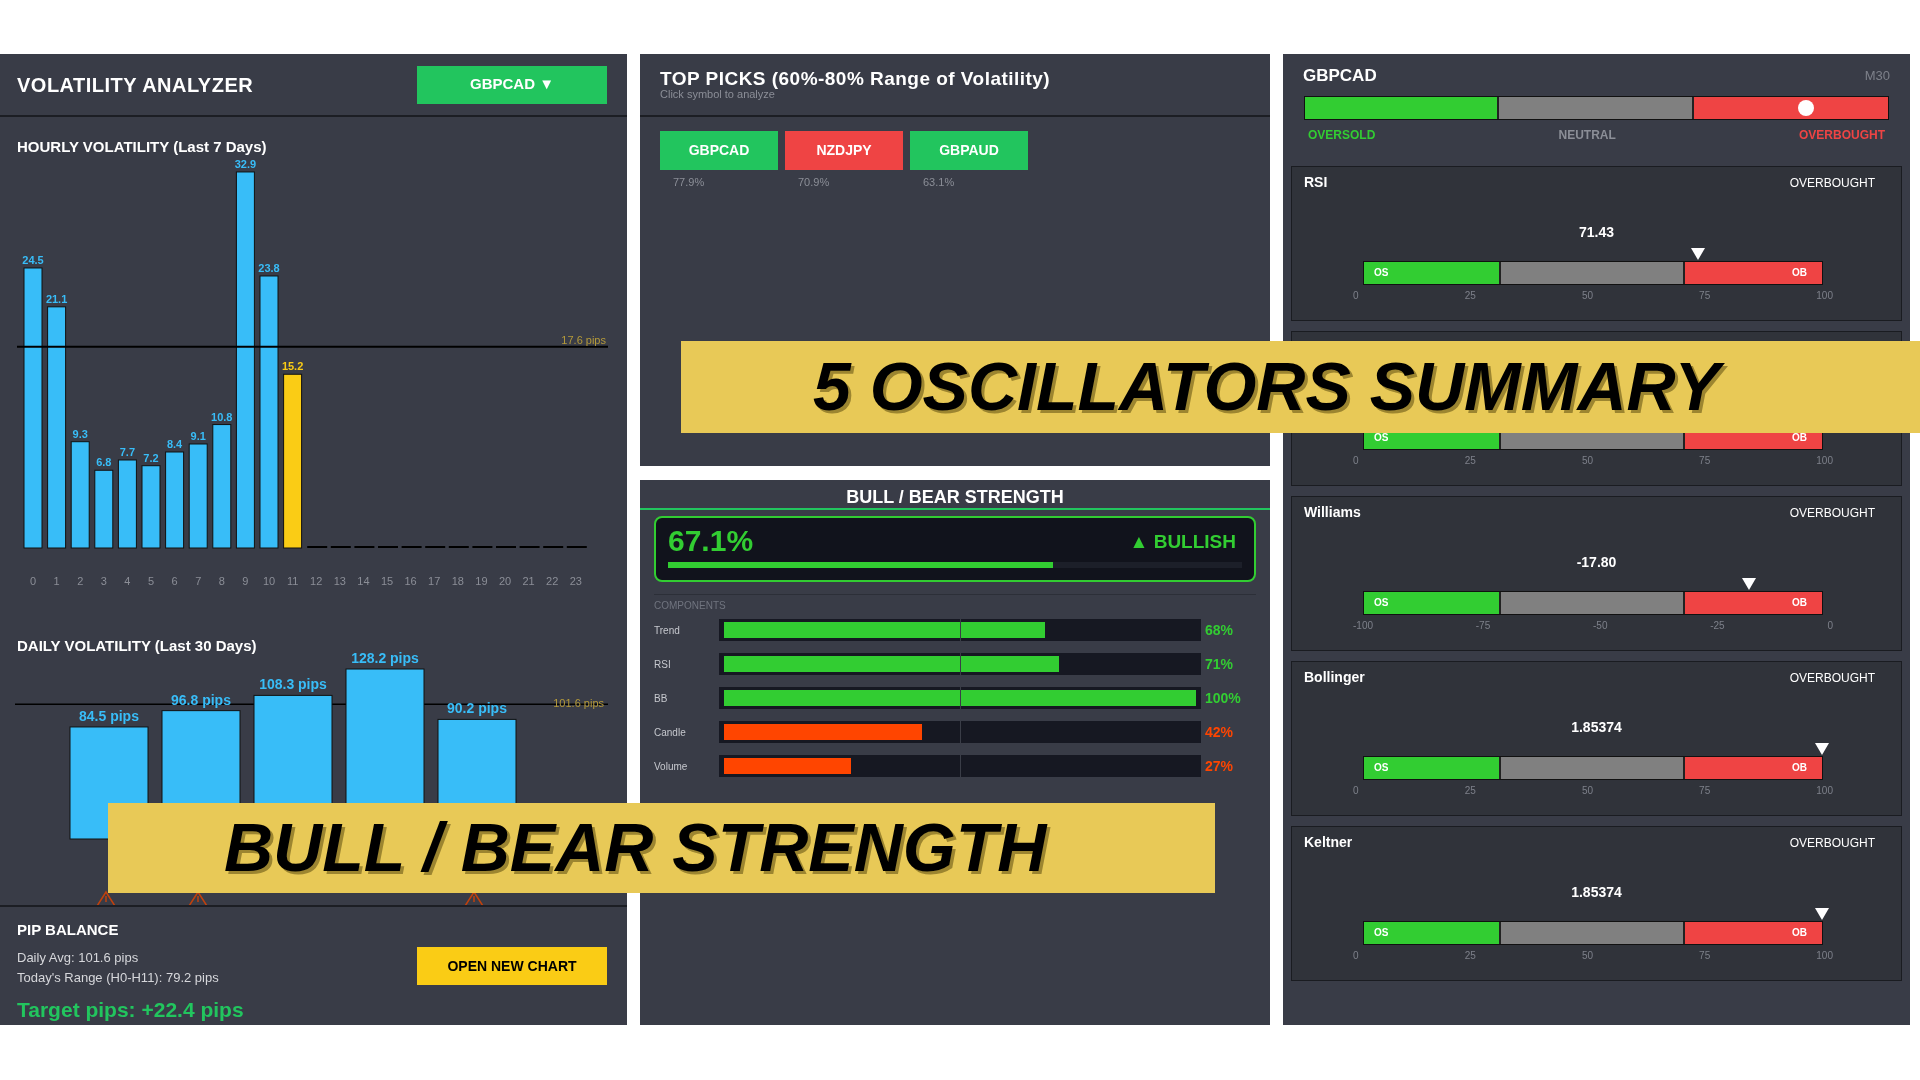  I want to click on percent-label: 63.1%, so click(938, 182).